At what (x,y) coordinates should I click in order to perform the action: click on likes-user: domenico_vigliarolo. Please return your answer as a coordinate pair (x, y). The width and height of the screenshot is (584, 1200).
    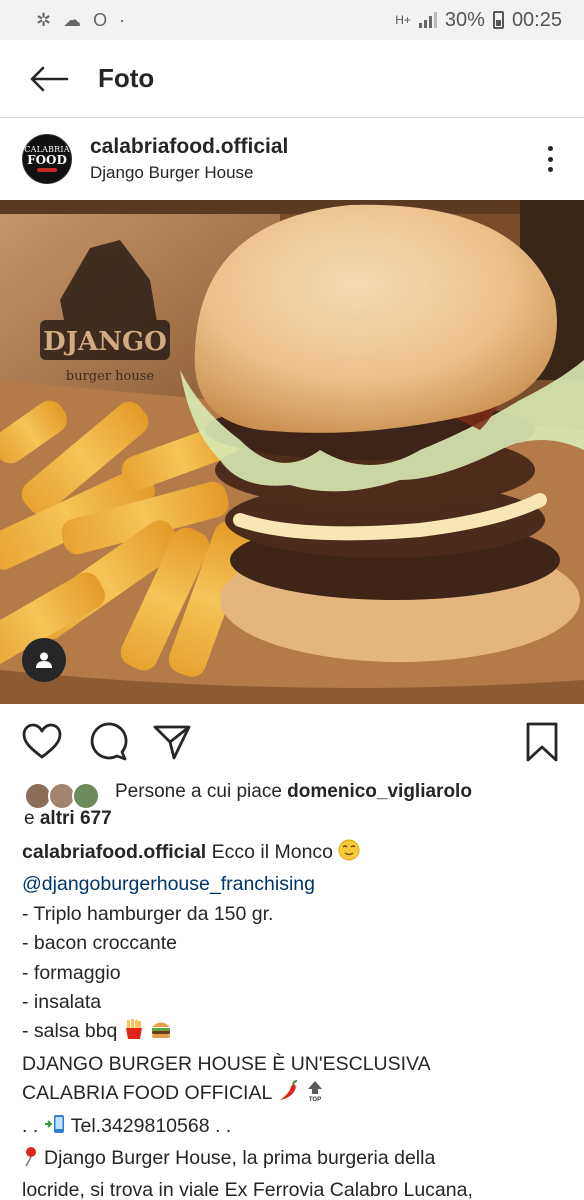
    Looking at the image, I should click on (379, 791).